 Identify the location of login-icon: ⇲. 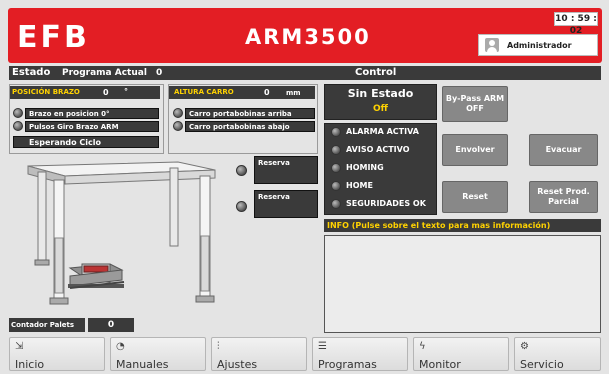
(19, 346).